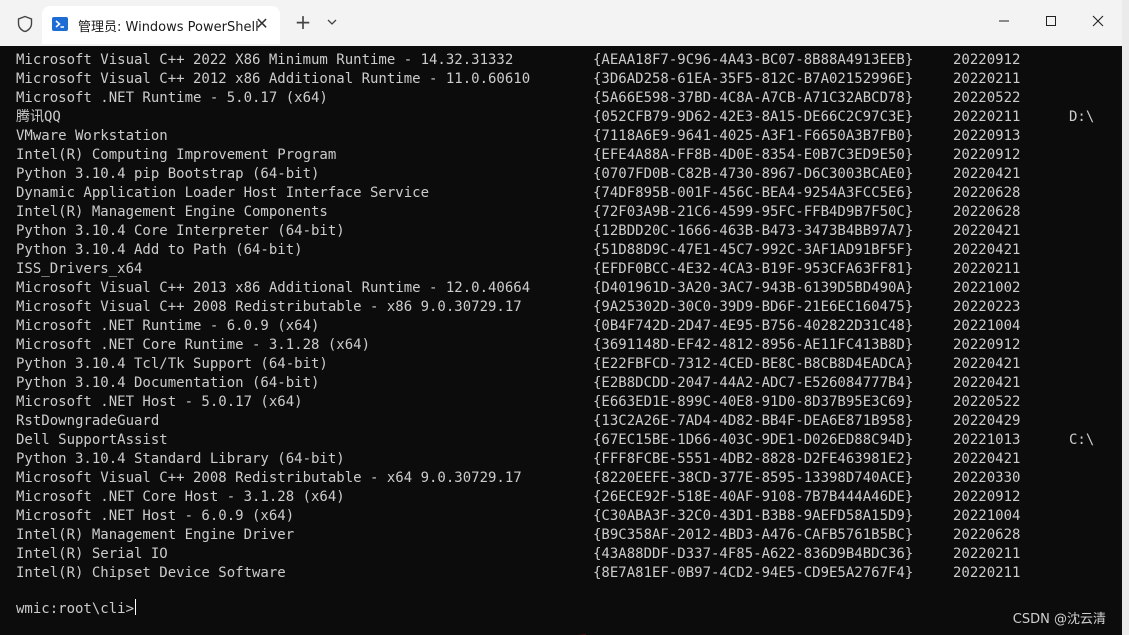 The height and width of the screenshot is (635, 1129). I want to click on product-name: Intel(R) Management Engine Components, so click(172, 212).